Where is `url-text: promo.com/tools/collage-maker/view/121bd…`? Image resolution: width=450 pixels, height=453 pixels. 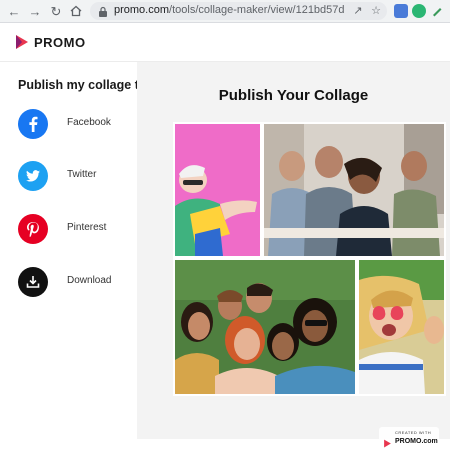
url-text: promo.com/tools/collage-maker/view/121bd… is located at coordinates (229, 10).